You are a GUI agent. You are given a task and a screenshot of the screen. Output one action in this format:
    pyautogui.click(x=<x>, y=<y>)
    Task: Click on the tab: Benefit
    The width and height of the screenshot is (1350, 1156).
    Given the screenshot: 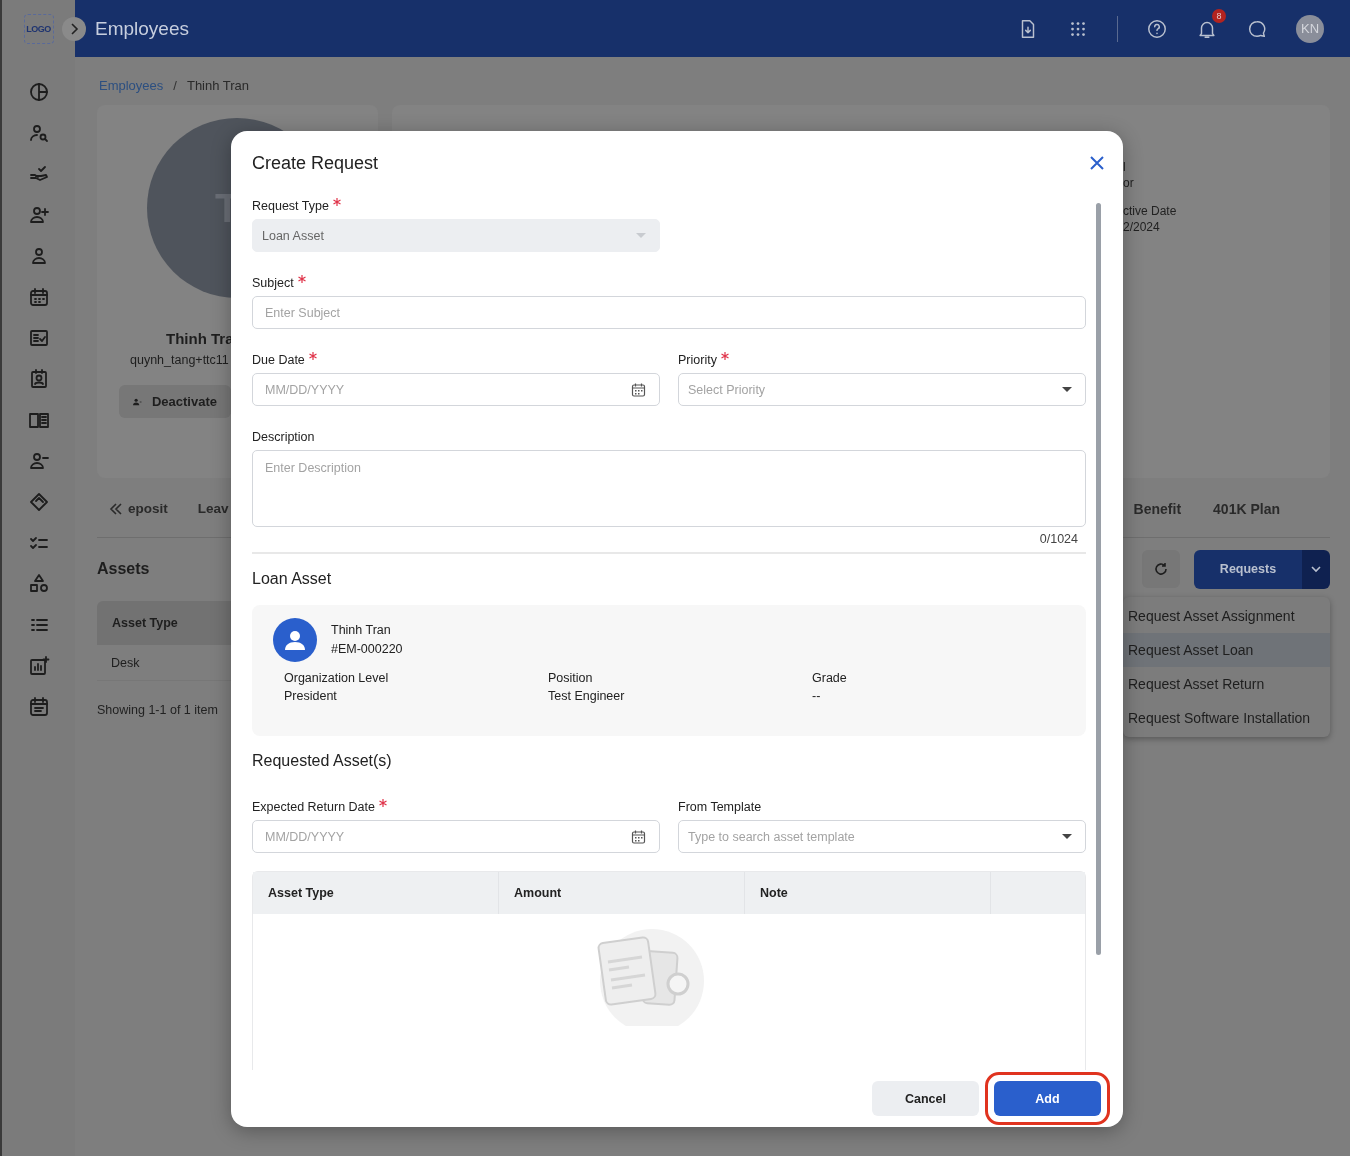 What is the action you would take?
    pyautogui.click(x=1157, y=508)
    